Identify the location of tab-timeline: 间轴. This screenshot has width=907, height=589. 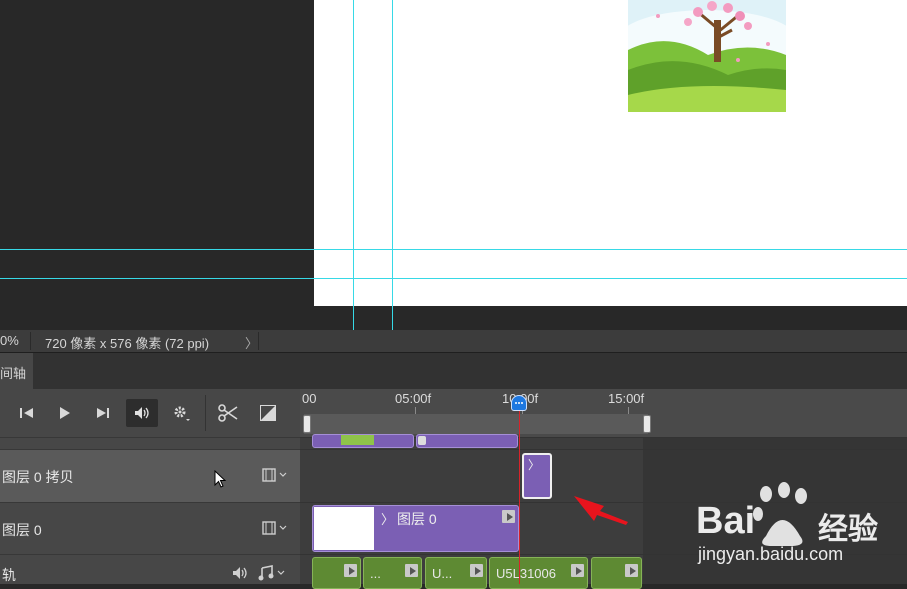
(16, 371).